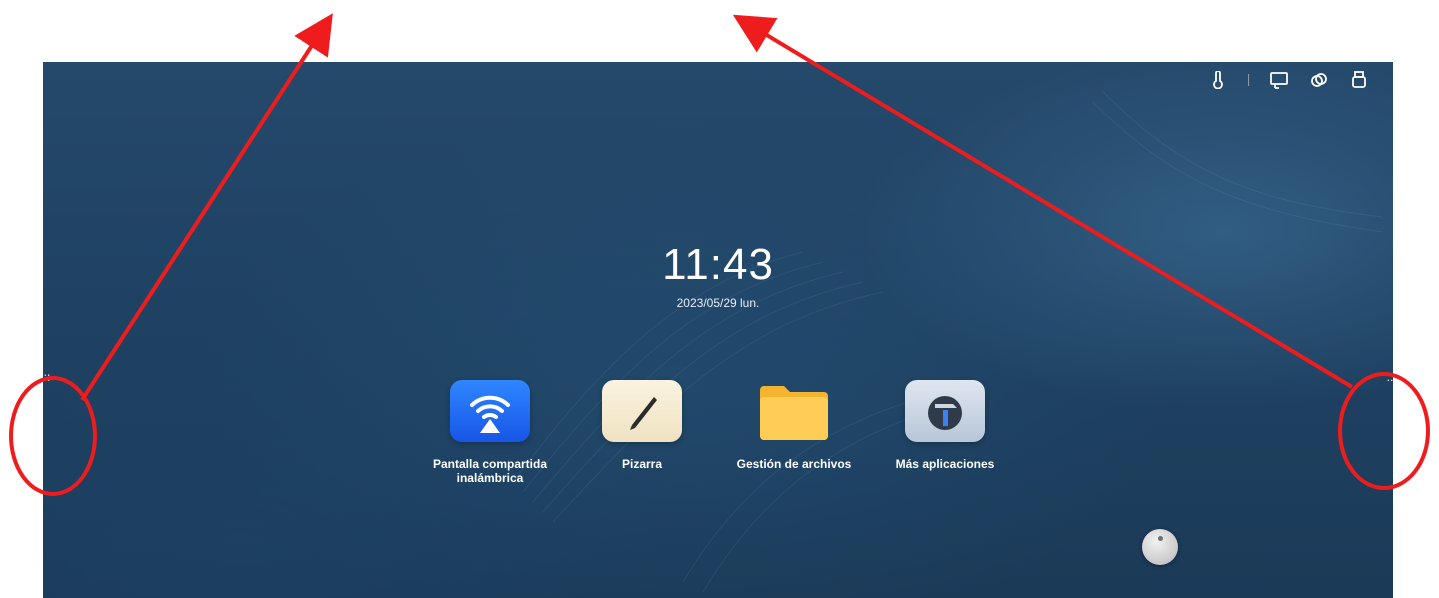 This screenshot has width=1439, height=598. Describe the element at coordinates (1319, 80) in the screenshot. I see `link-icon` at that location.